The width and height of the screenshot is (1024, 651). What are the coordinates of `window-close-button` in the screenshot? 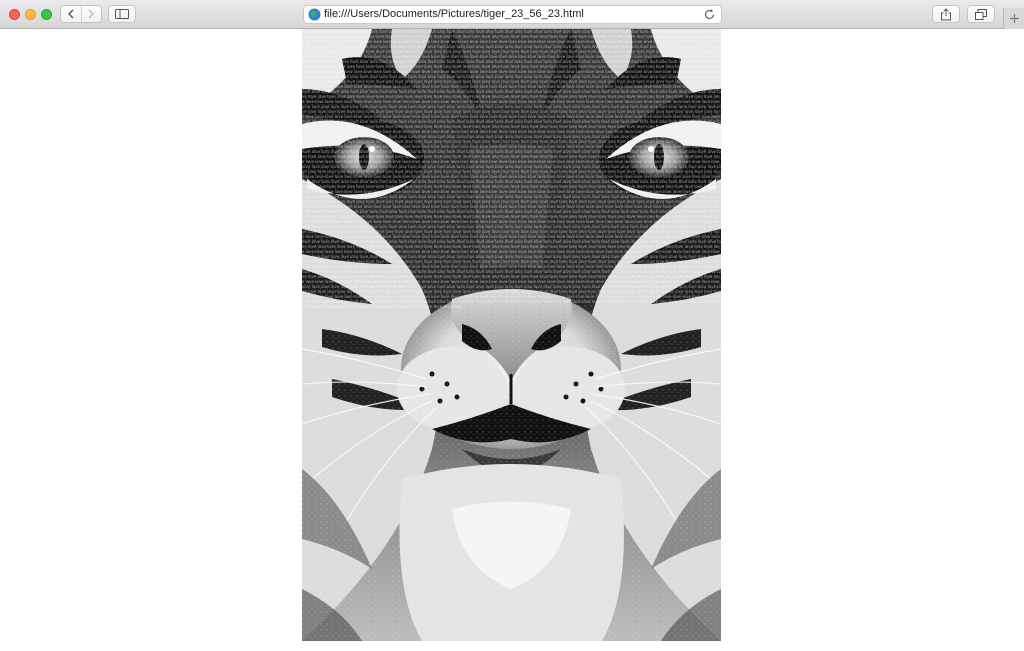 It's located at (14, 14).